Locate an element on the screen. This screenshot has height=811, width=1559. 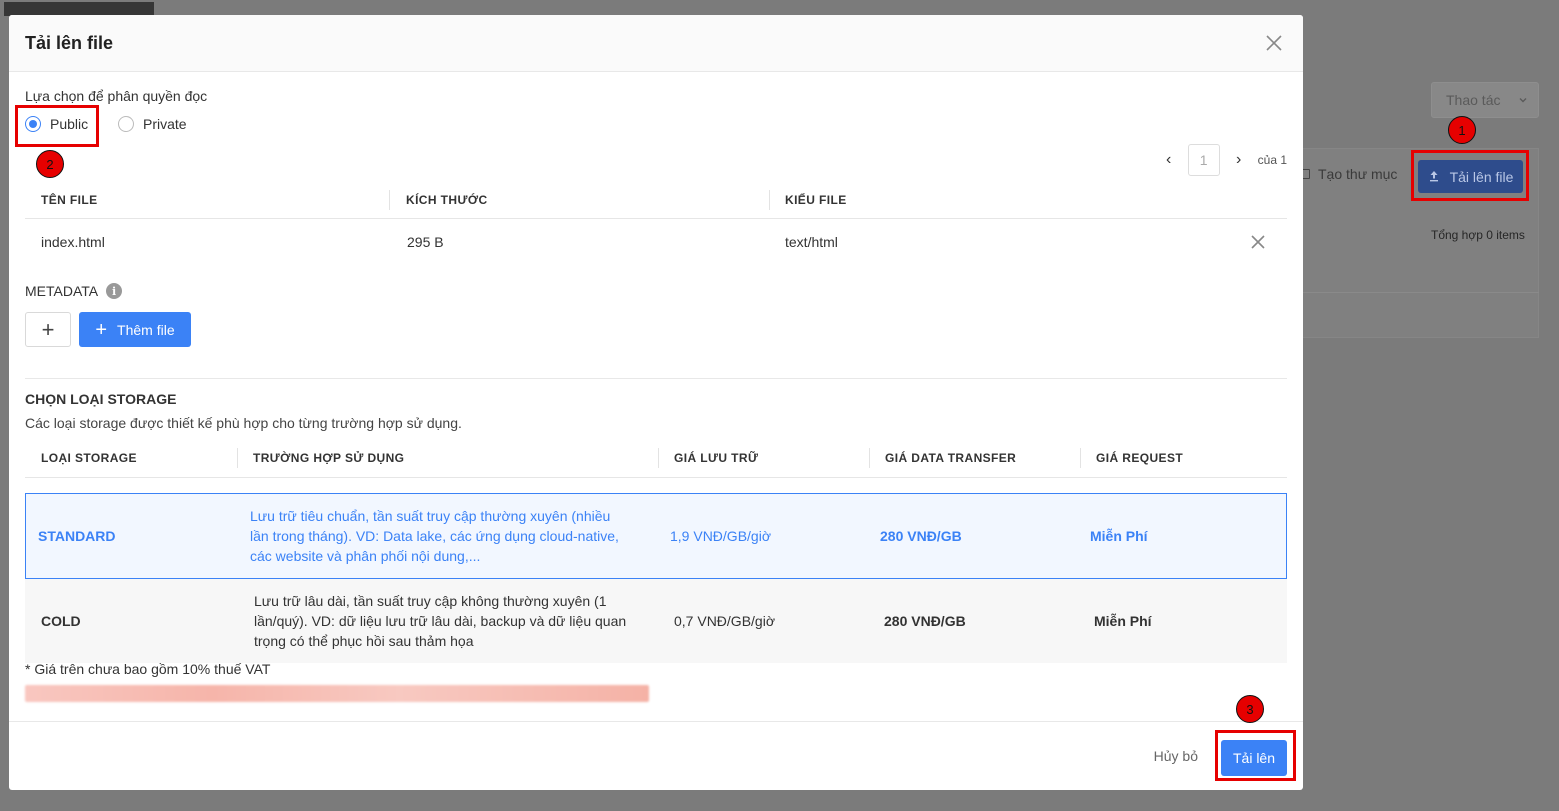
background-page-title is located at coordinates (79, 9).